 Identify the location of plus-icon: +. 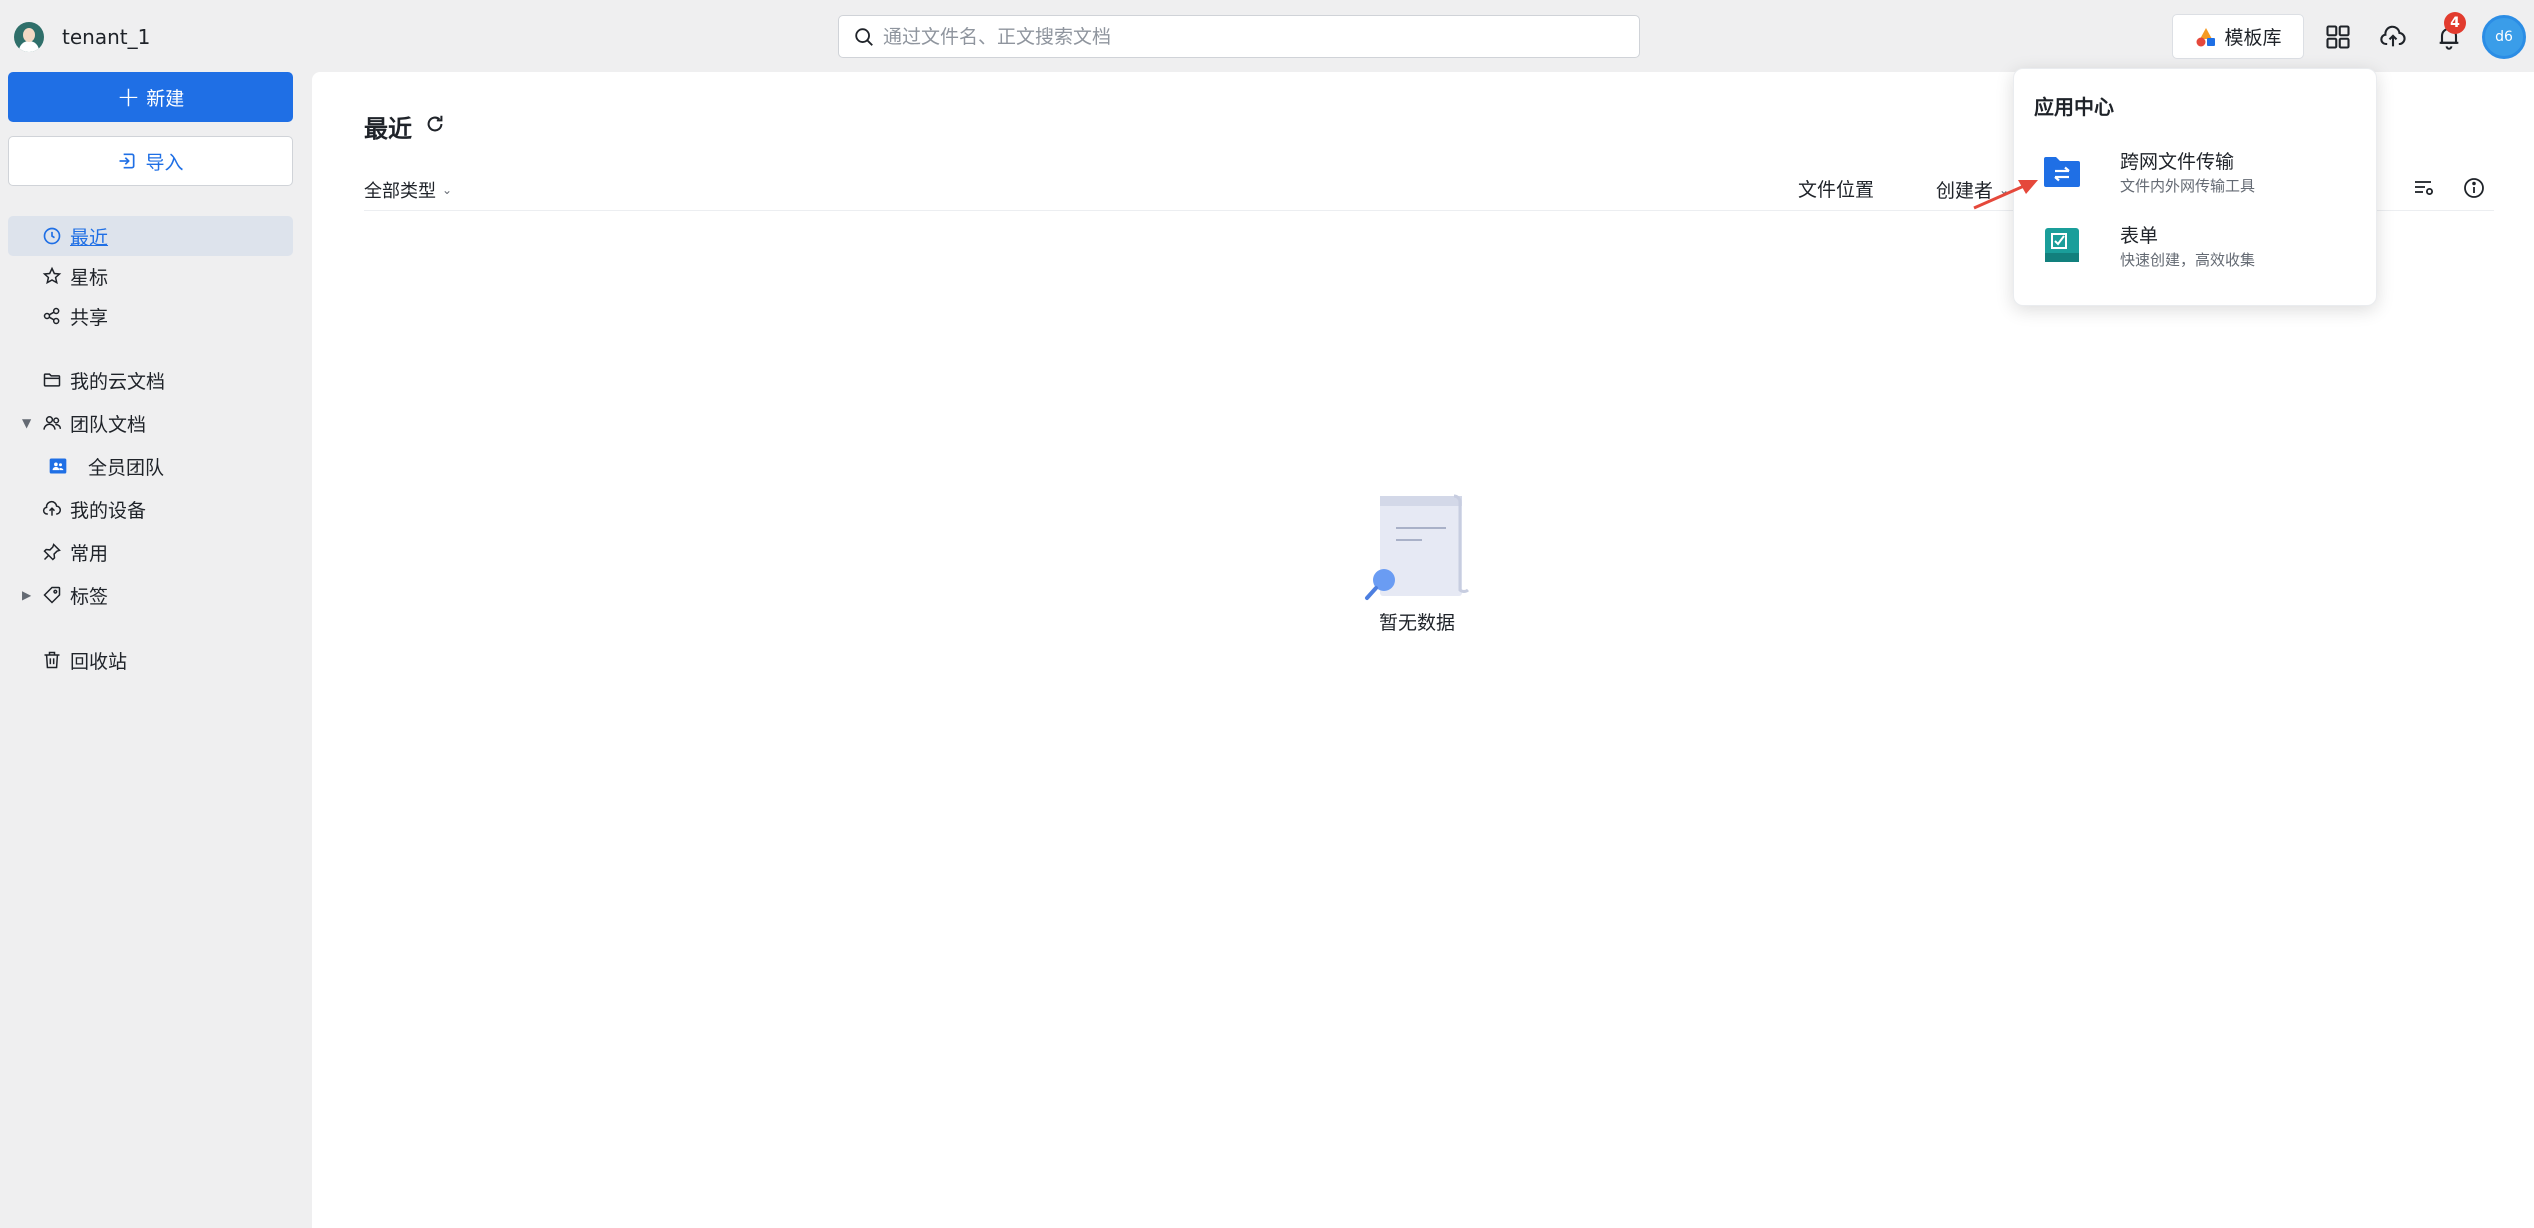
(128, 96).